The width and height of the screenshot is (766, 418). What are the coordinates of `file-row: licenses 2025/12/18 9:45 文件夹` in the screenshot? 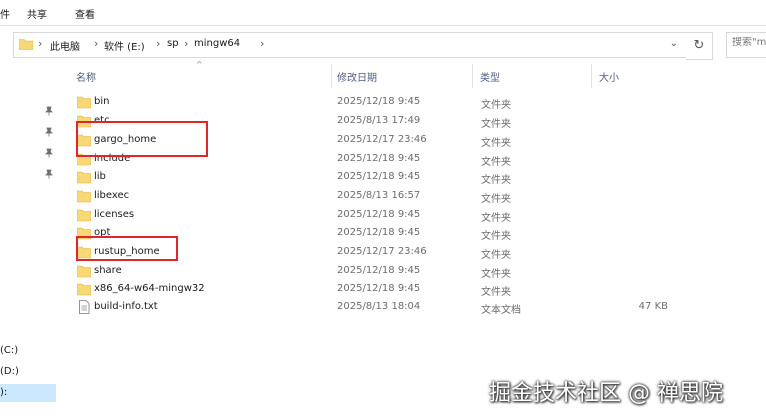 It's located at (381, 215).